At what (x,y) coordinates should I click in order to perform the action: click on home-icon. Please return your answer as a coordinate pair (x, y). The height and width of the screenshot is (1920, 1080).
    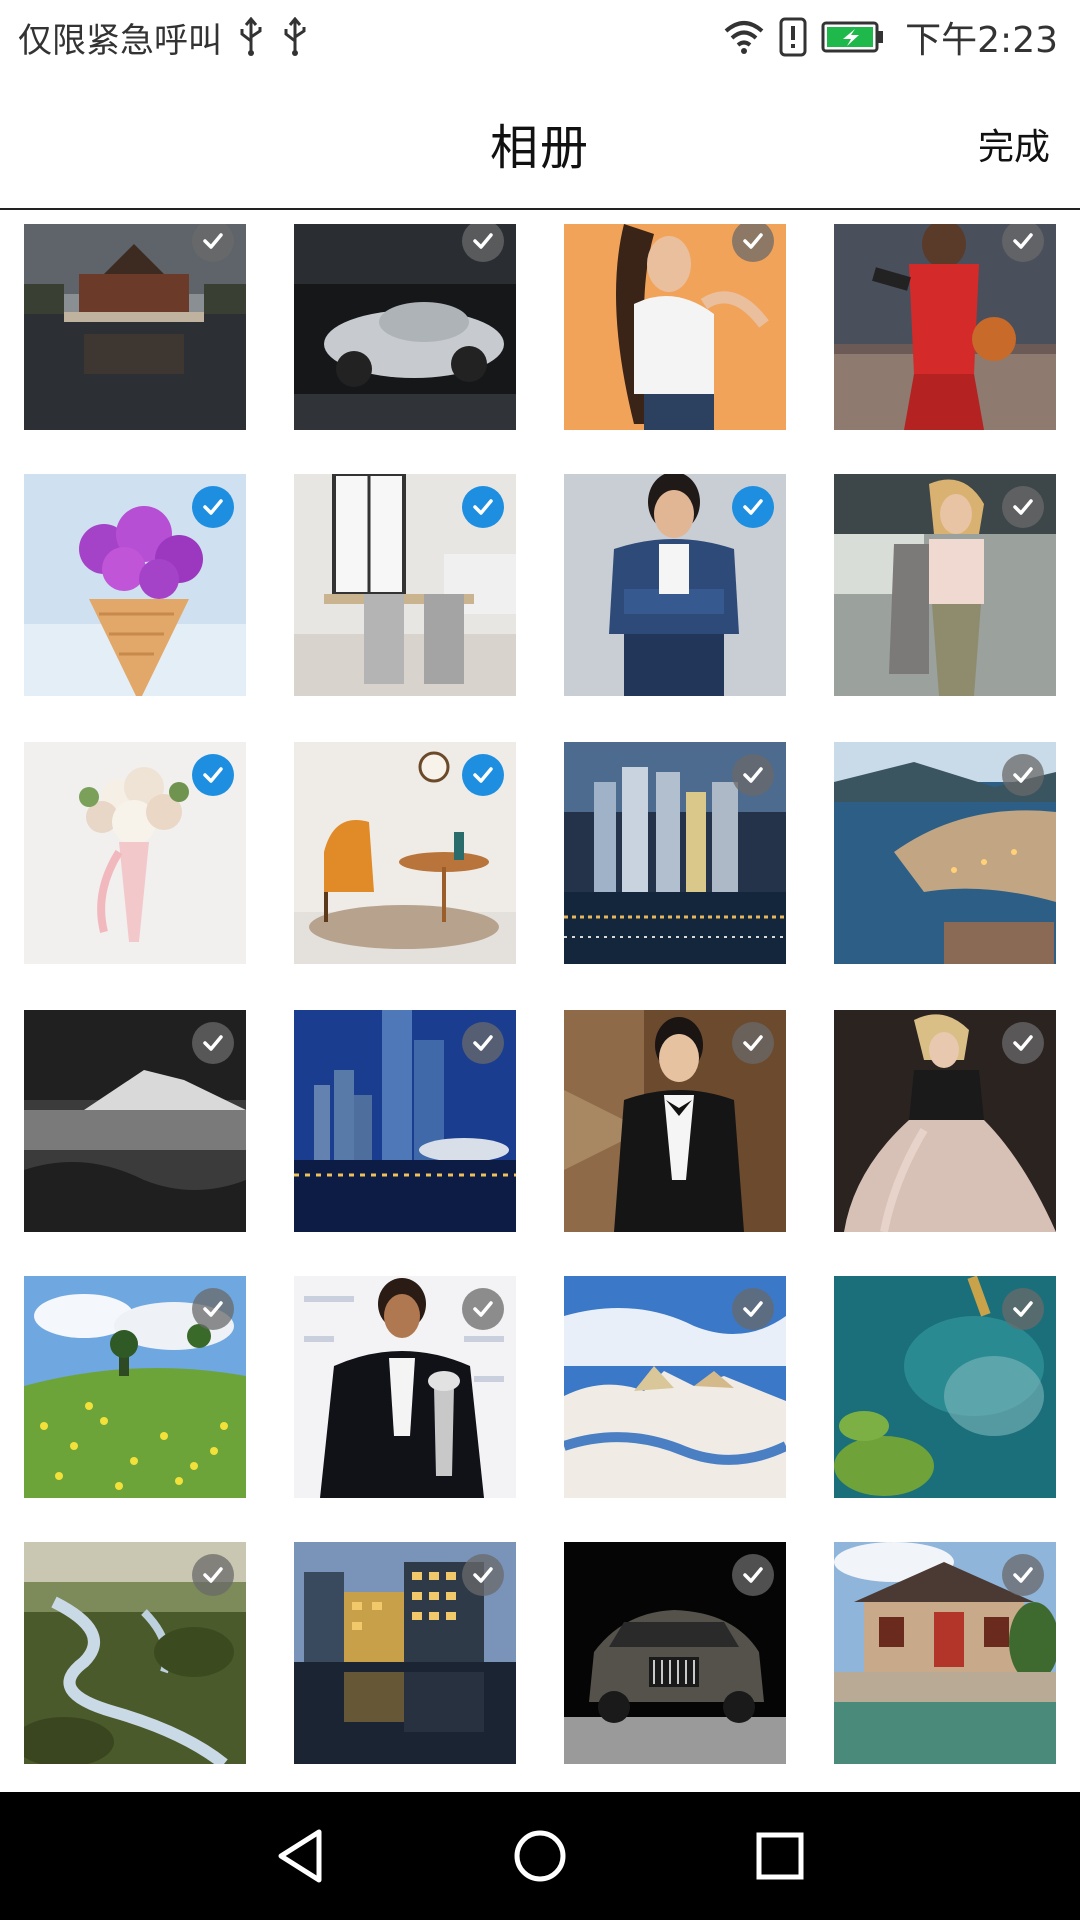
    Looking at the image, I should click on (540, 1856).